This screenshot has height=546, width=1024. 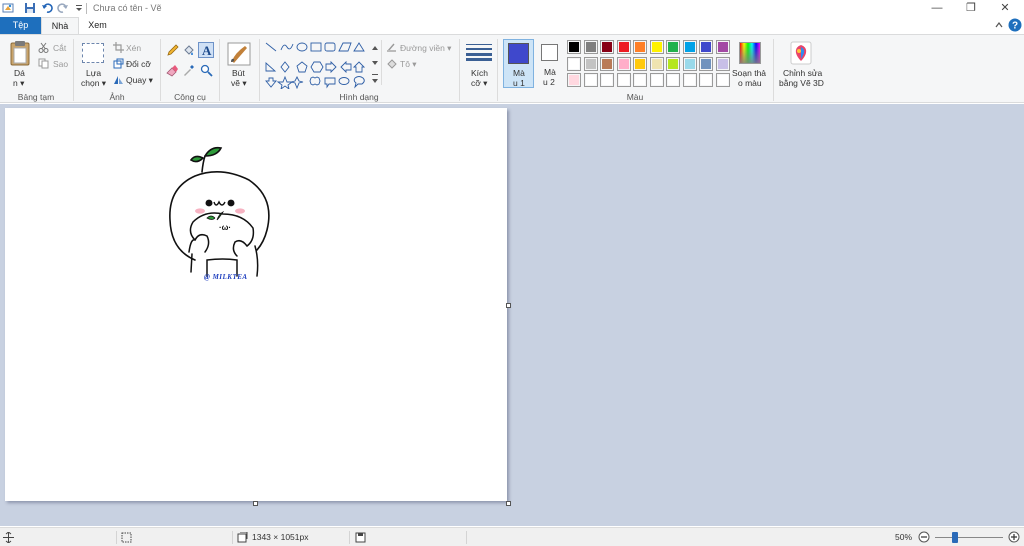 What do you see at coordinates (188, 50) in the screenshot?
I see `fill-bucket-icon` at bounding box center [188, 50].